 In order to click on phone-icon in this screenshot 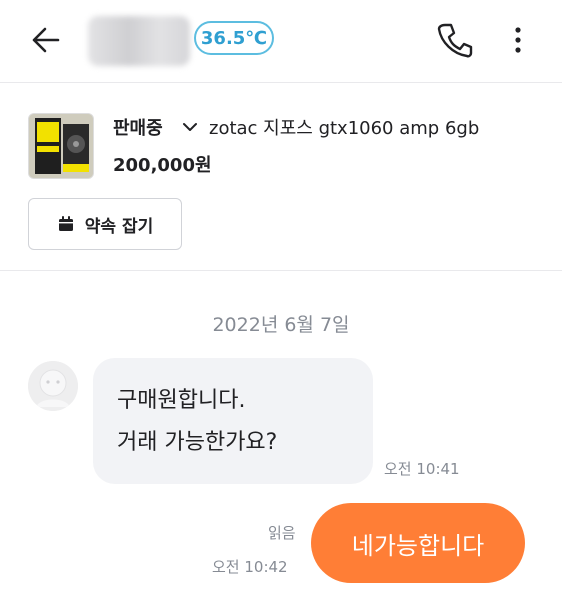, I will do `click(455, 40)`.